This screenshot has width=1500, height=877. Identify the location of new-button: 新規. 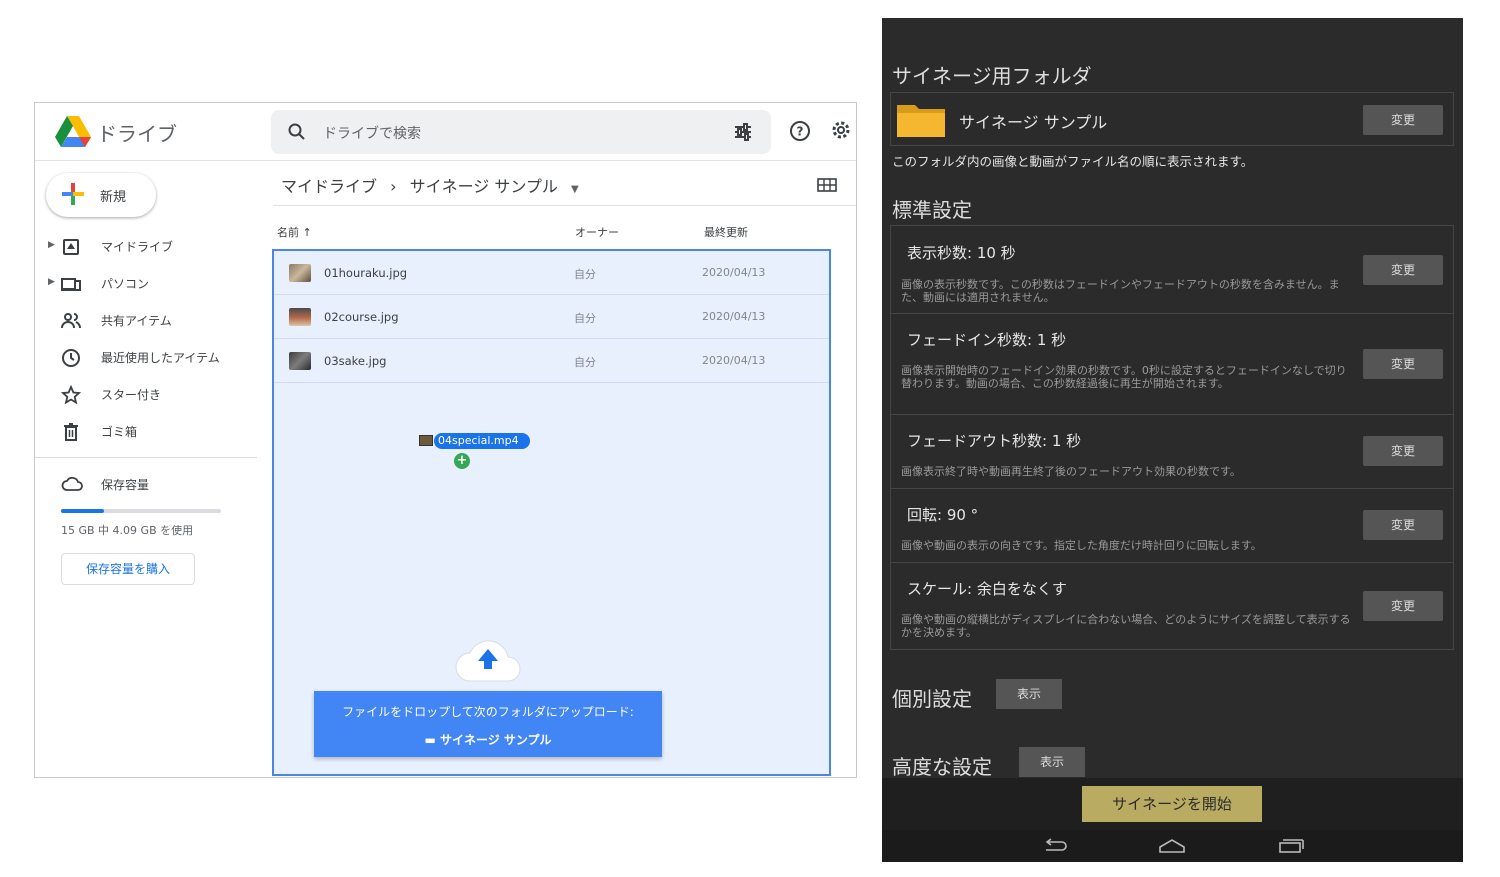
(101, 195).